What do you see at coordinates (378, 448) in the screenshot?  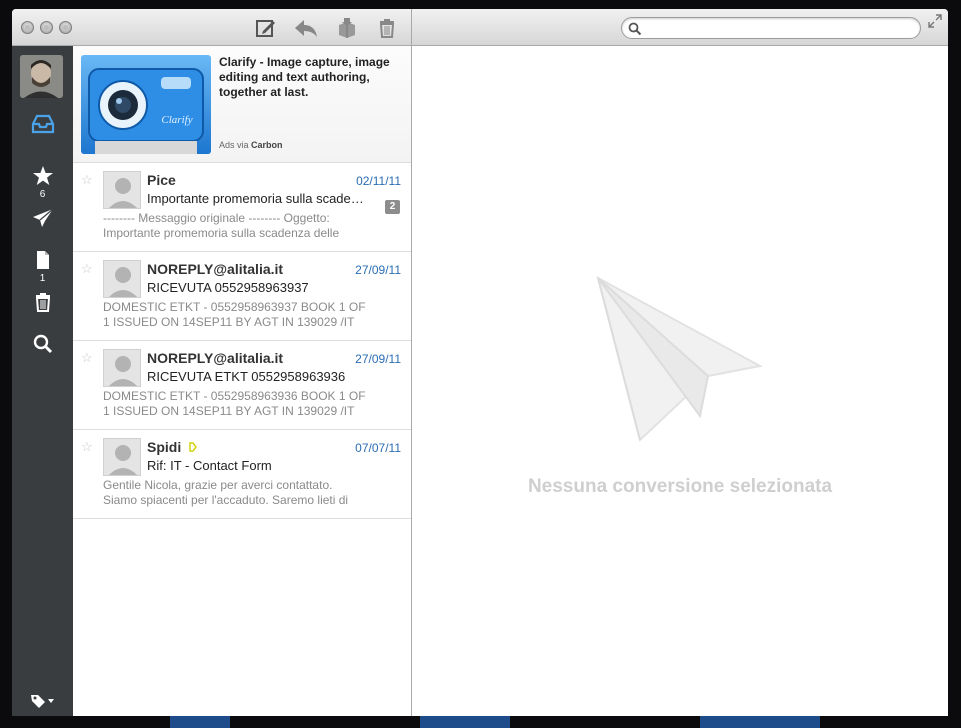 I see `message-date: 07/07/11` at bounding box center [378, 448].